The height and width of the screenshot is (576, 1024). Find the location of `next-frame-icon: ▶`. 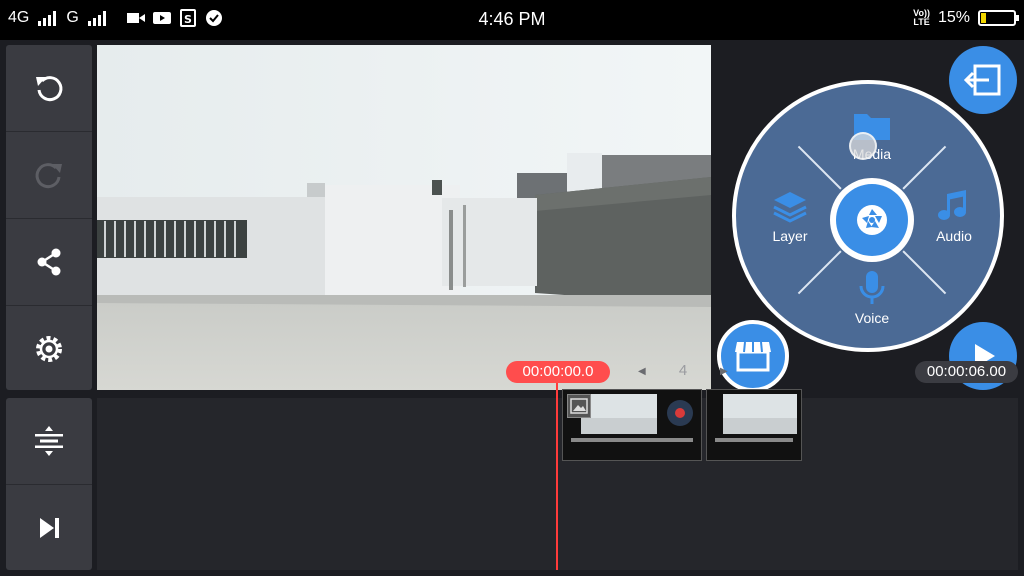

next-frame-icon: ▶ is located at coordinates (724, 371).